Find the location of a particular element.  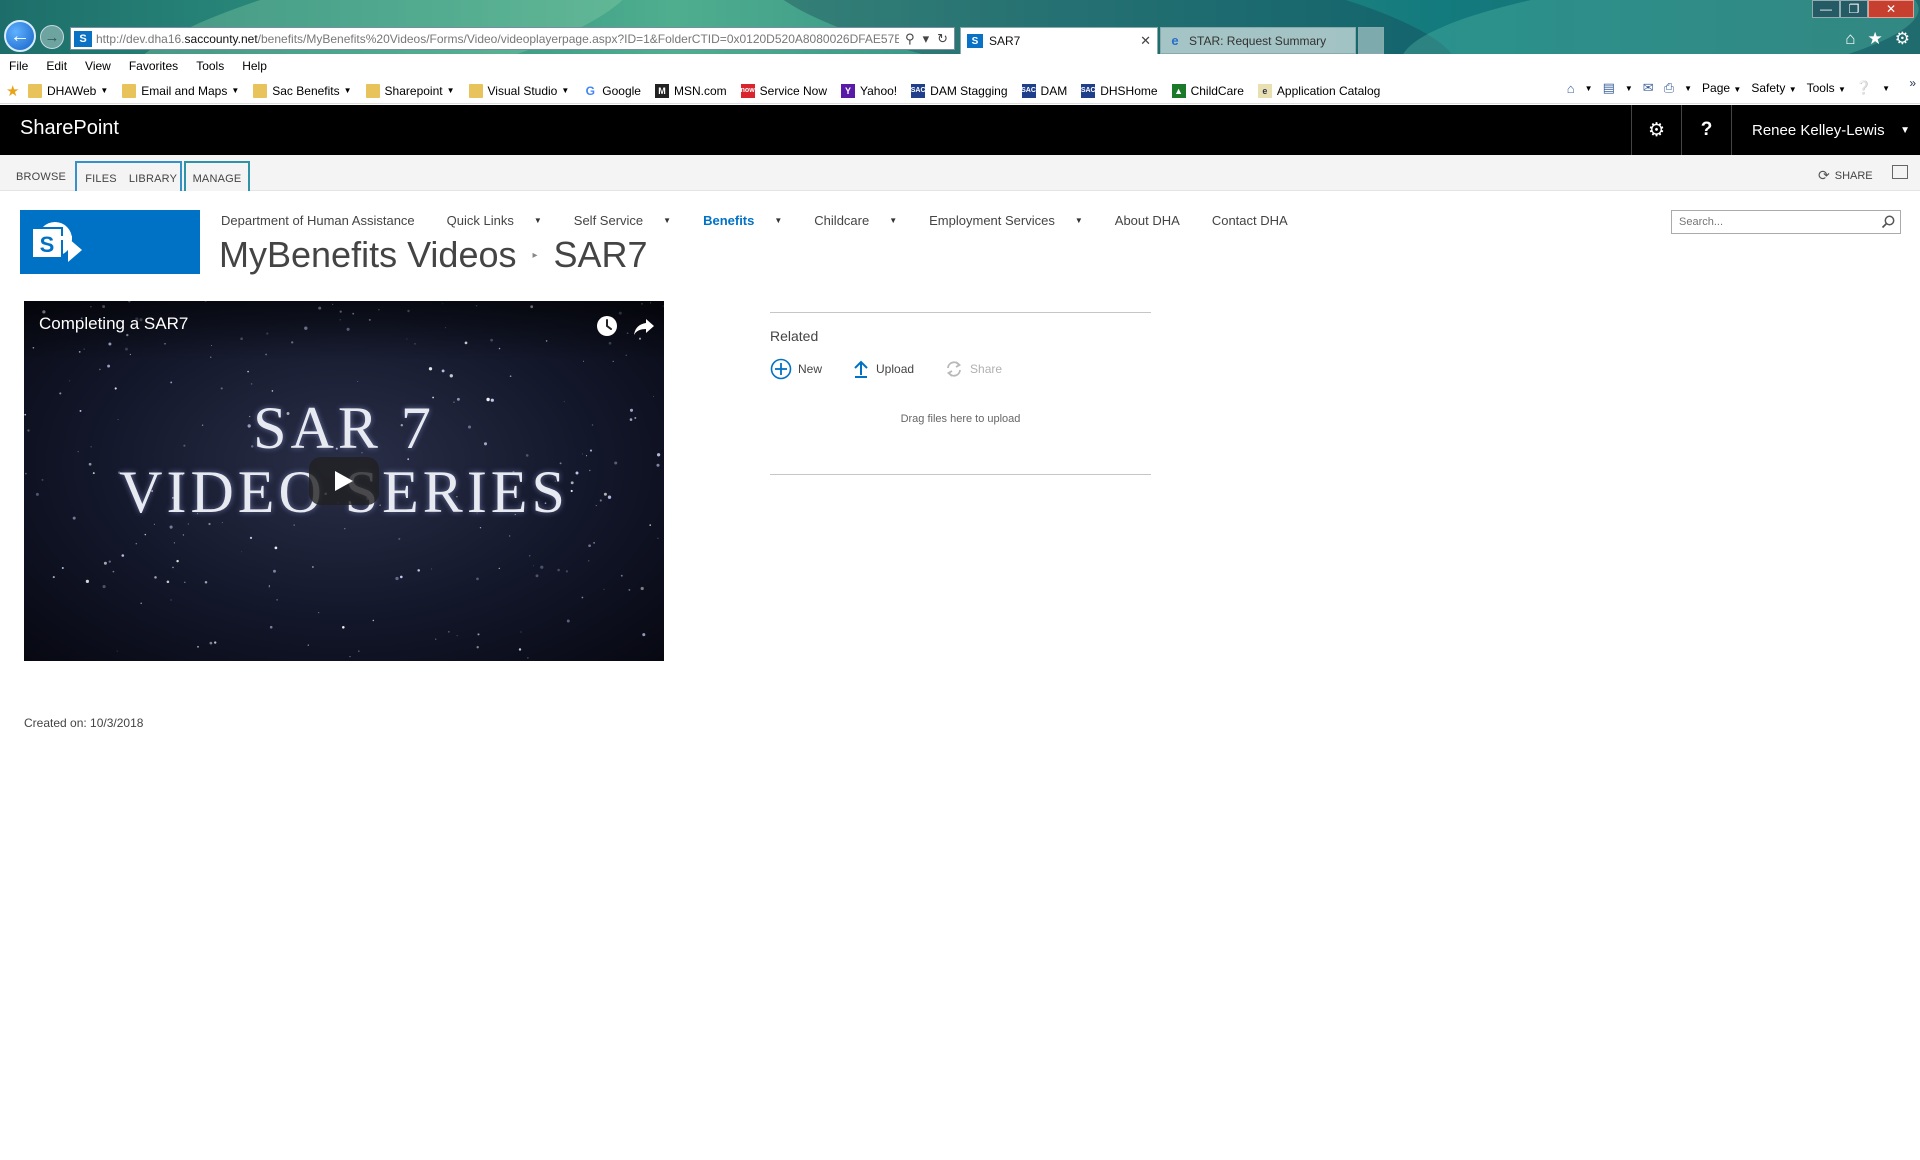

close-window-icon: ✕ is located at coordinates (1891, 9).